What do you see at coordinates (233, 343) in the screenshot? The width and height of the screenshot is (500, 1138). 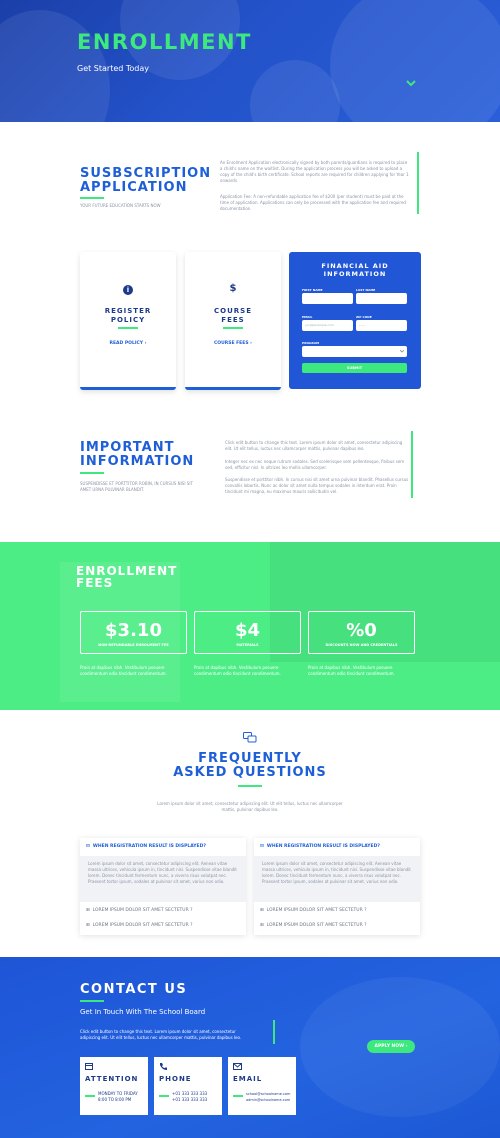 I see `course-fees-link: COURSE FEES ›` at bounding box center [233, 343].